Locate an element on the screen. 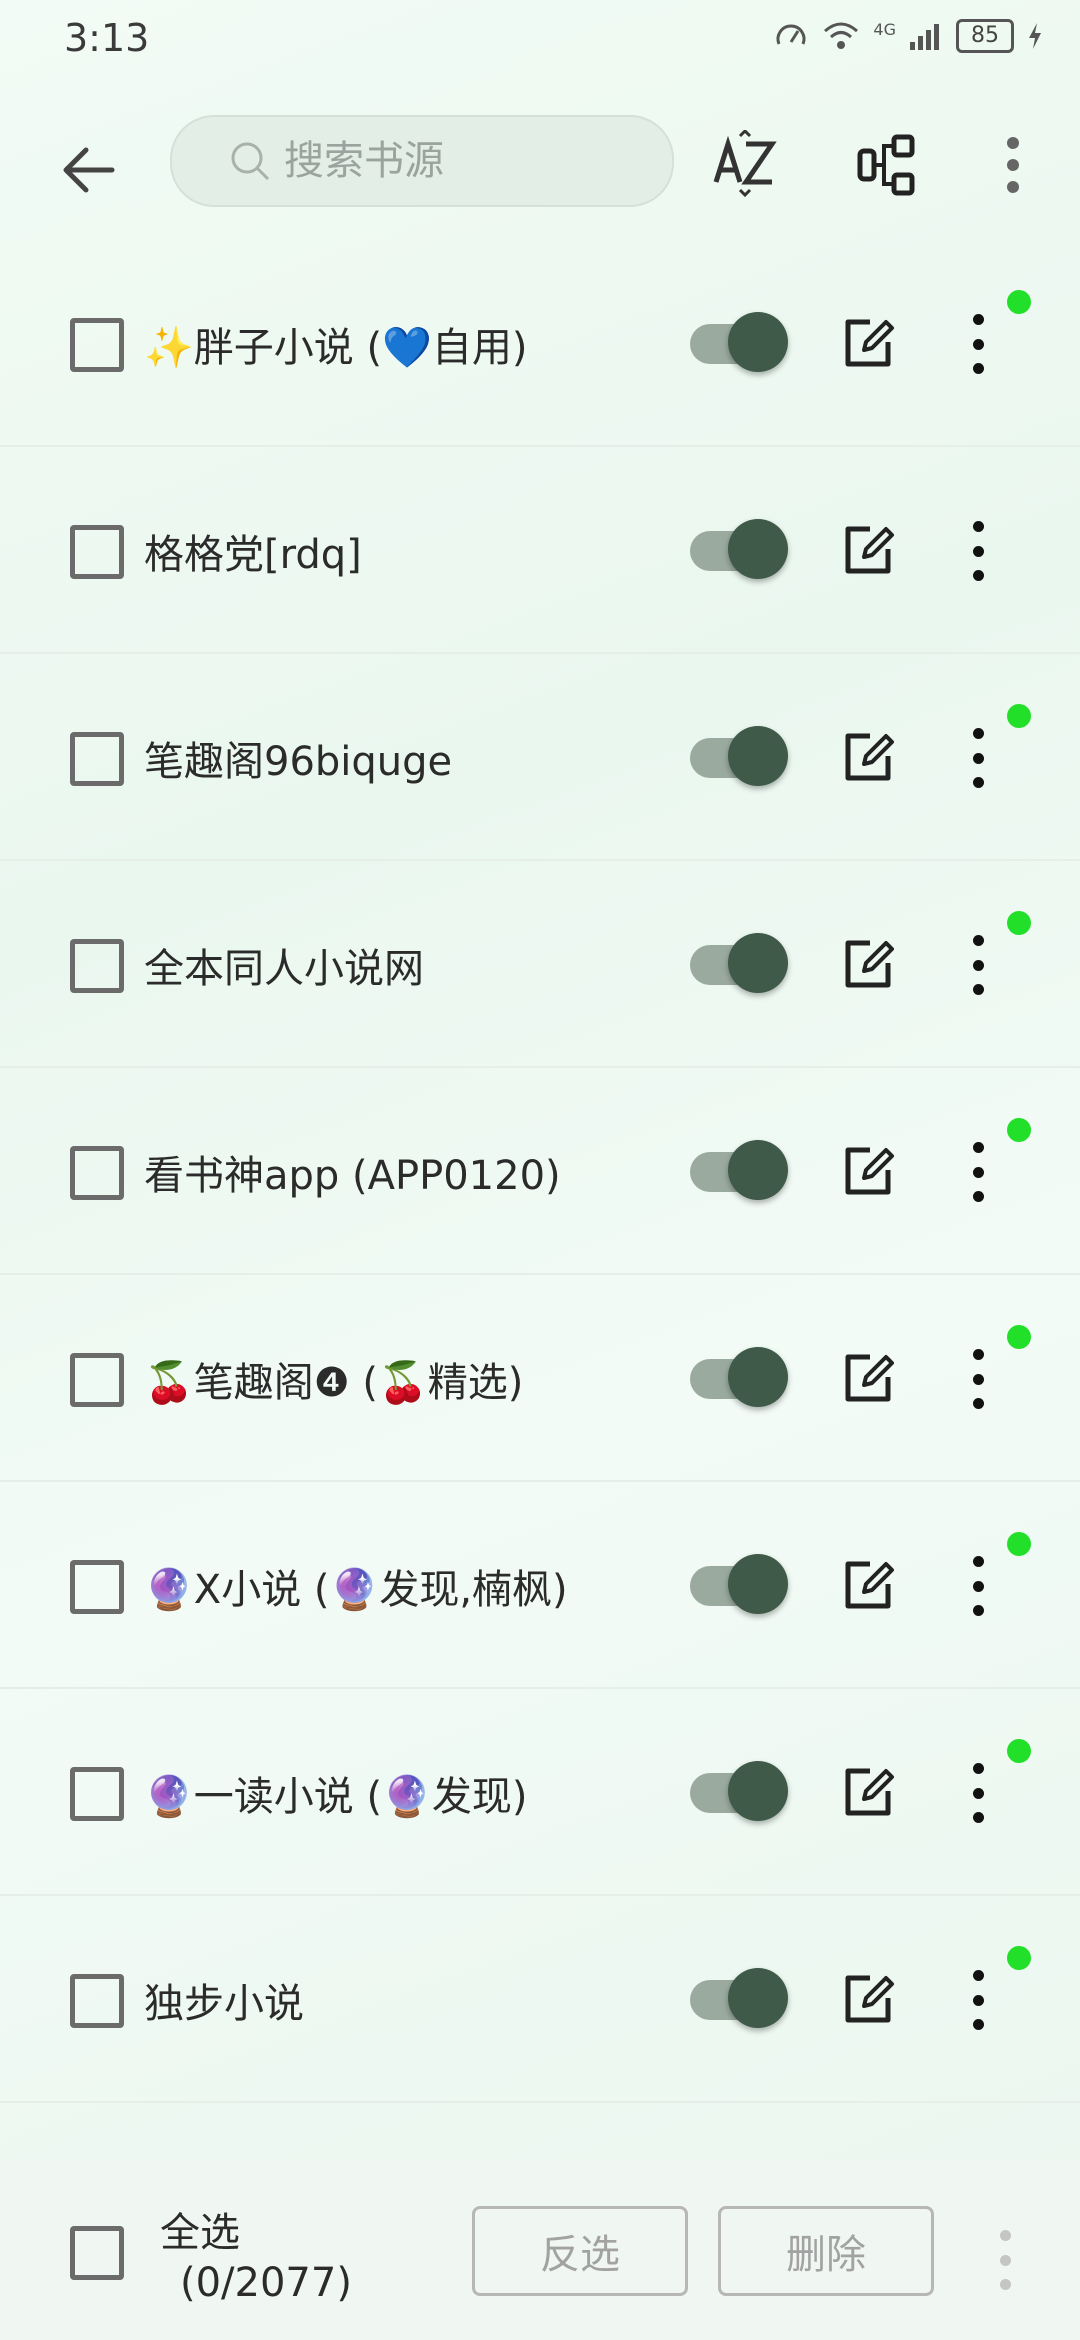  more-vertical-icon is located at coordinates (1013, 165).